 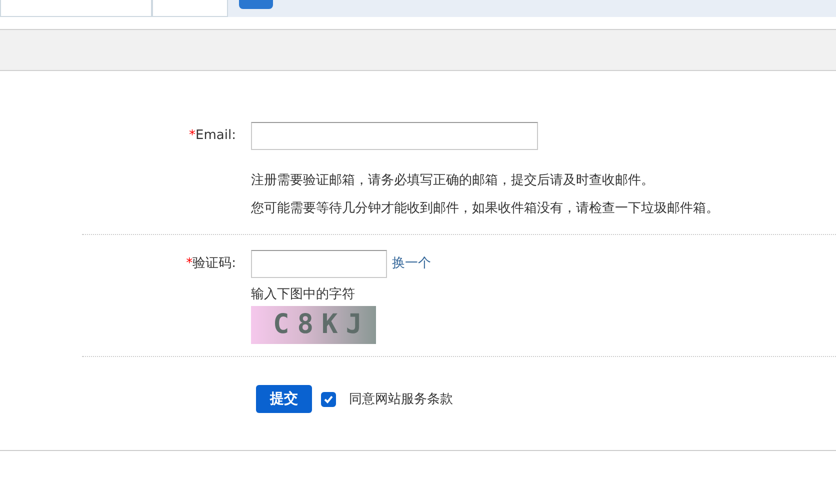 What do you see at coordinates (319, 264) in the screenshot?
I see `captcha-field` at bounding box center [319, 264].